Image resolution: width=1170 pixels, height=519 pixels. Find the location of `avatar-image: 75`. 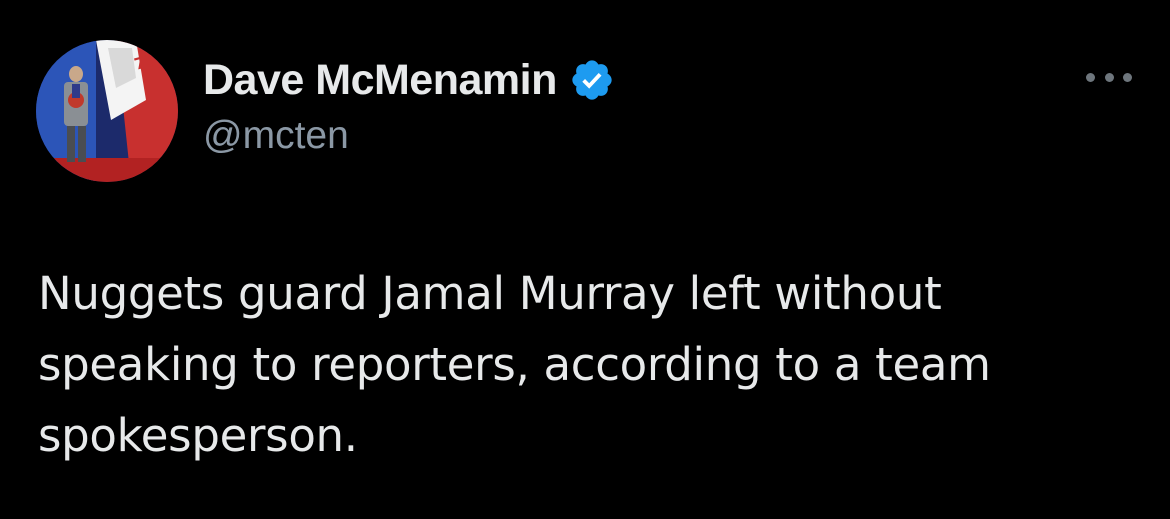

avatar-image: 75 is located at coordinates (107, 111).